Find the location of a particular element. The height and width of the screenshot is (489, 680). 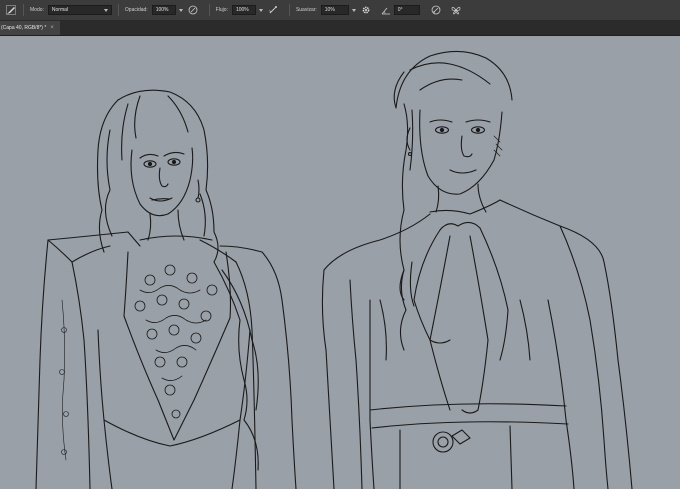

opacity-label: Opacidad: is located at coordinates (136, 10).